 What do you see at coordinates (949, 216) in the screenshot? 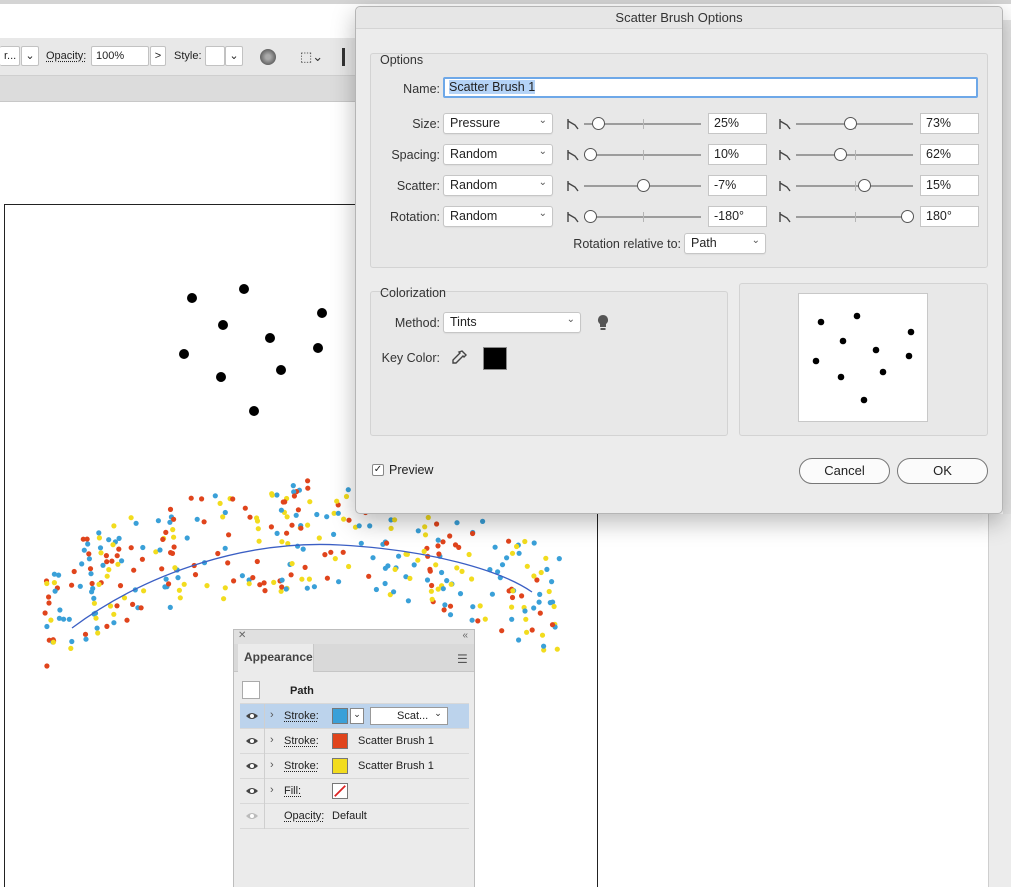
I see `max-value-field: 180°` at bounding box center [949, 216].